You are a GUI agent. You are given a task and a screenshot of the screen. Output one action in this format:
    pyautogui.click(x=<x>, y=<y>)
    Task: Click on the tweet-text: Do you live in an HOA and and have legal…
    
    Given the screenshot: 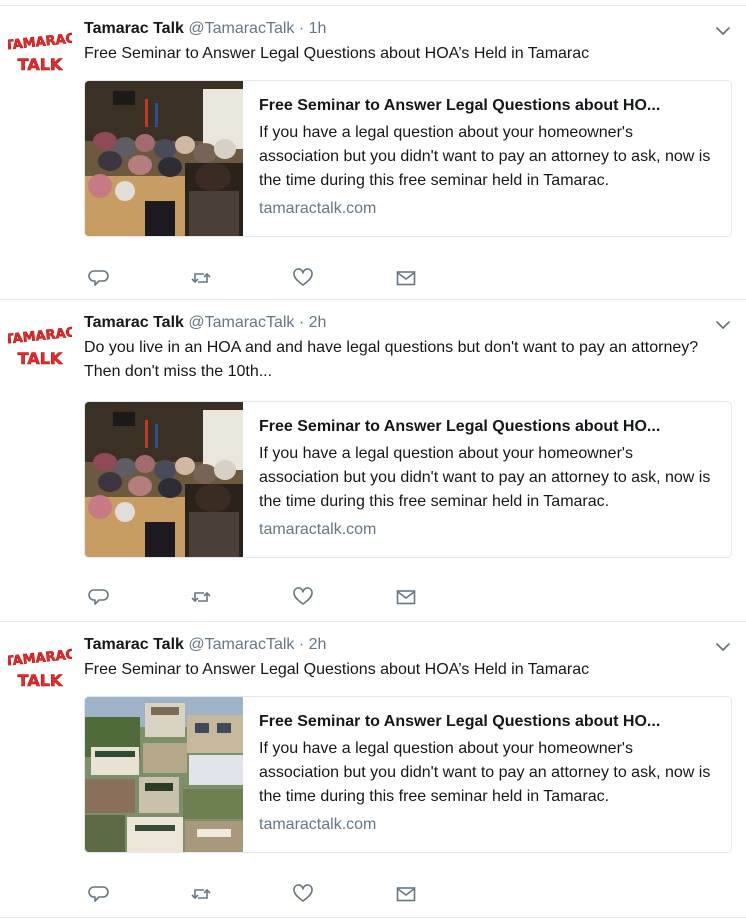 What is the action you would take?
    pyautogui.click(x=391, y=359)
    